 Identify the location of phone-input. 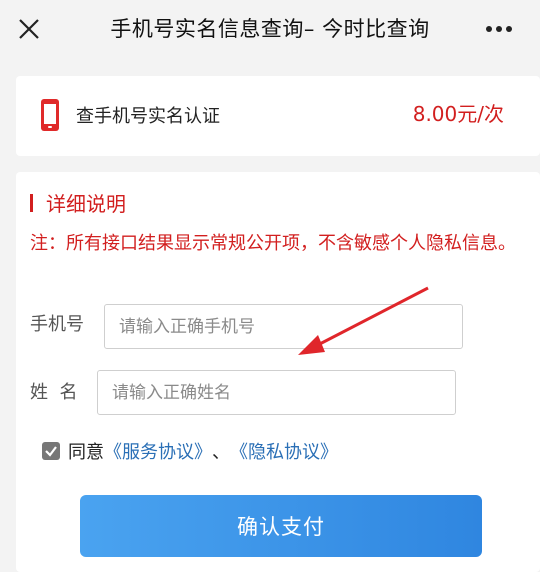
(283, 326).